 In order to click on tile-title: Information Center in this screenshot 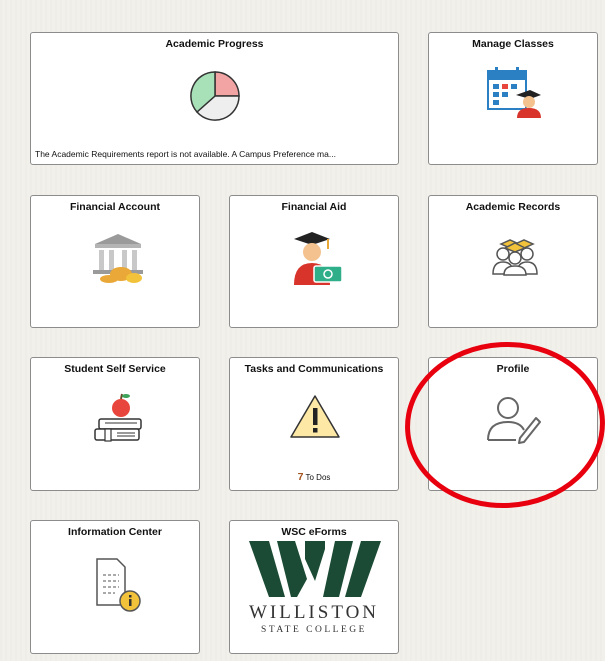, I will do `click(115, 532)`.